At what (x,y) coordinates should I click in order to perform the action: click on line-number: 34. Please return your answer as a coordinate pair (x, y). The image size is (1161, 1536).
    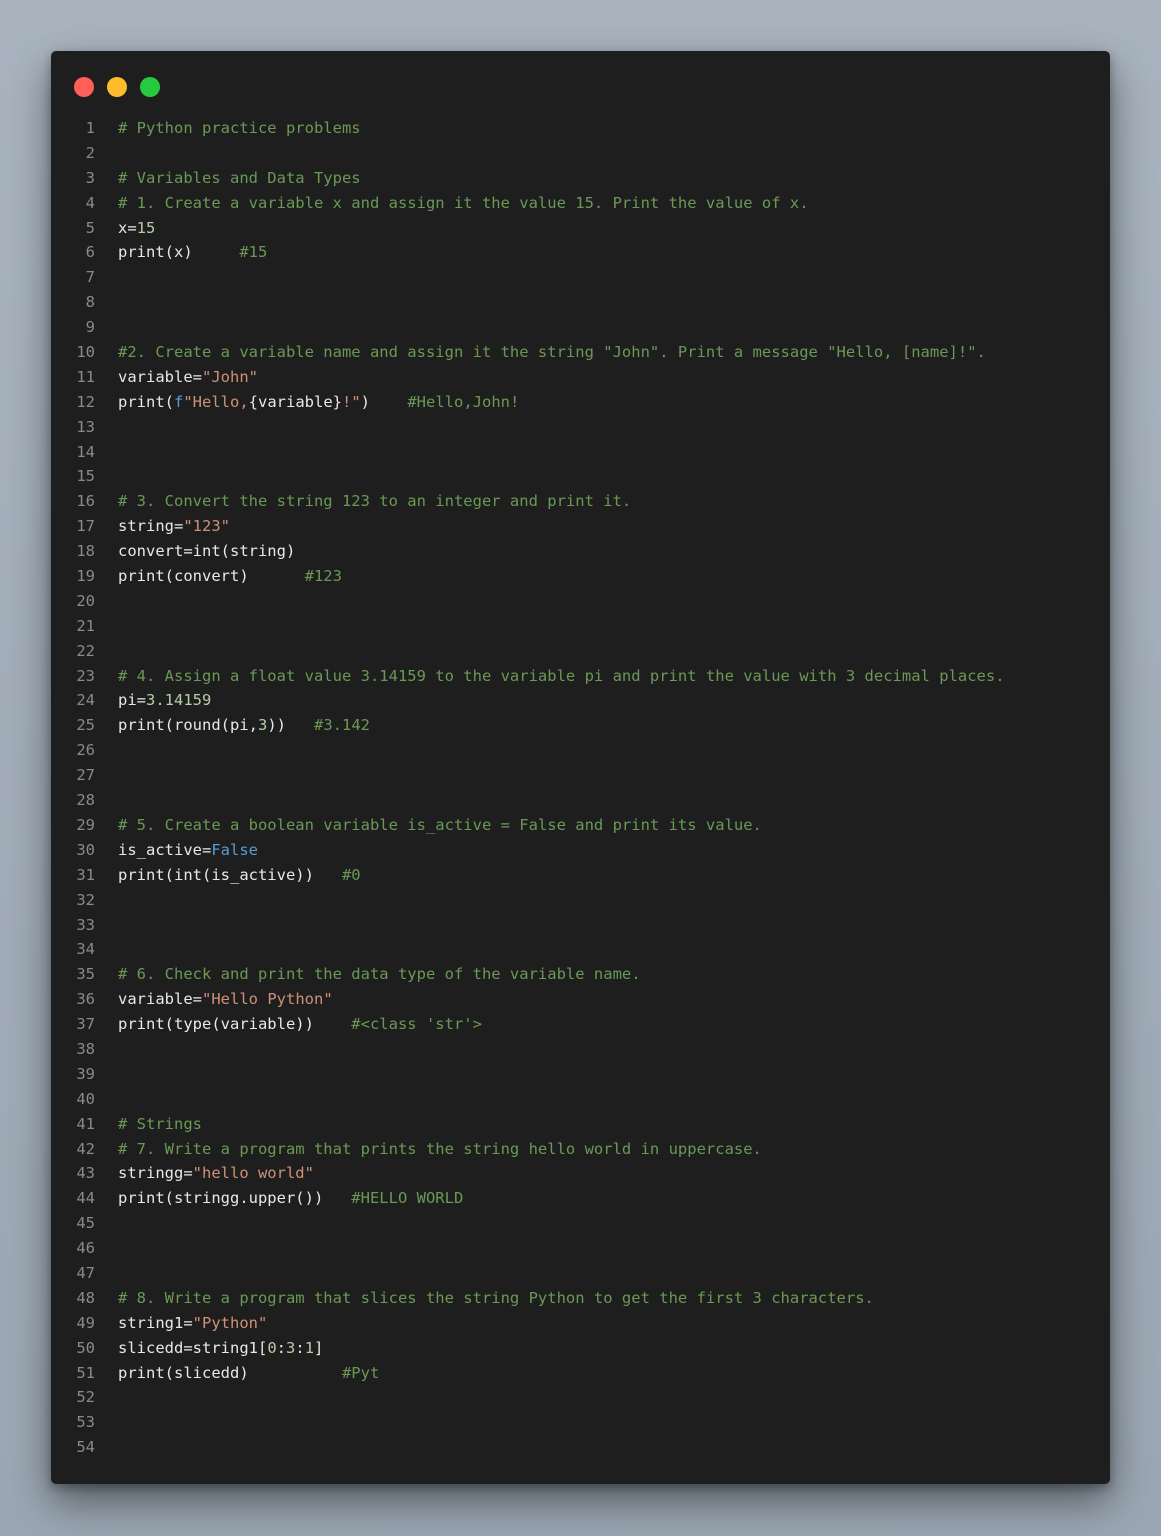
    Looking at the image, I should click on (85, 949).